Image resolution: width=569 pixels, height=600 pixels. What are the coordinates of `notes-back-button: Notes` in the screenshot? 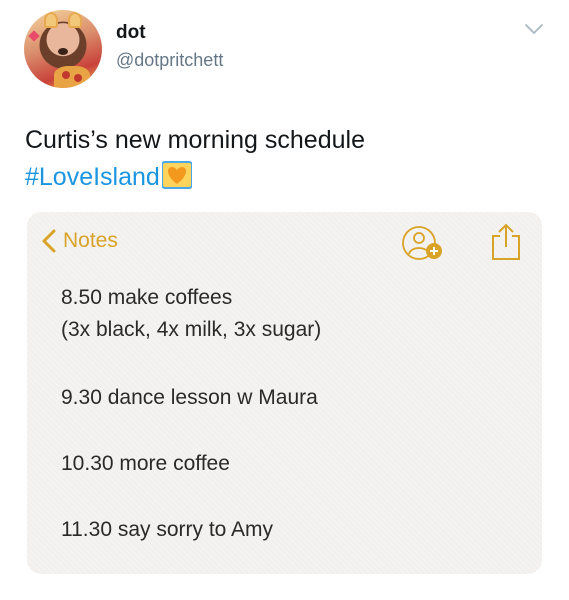 It's located at (79, 241).